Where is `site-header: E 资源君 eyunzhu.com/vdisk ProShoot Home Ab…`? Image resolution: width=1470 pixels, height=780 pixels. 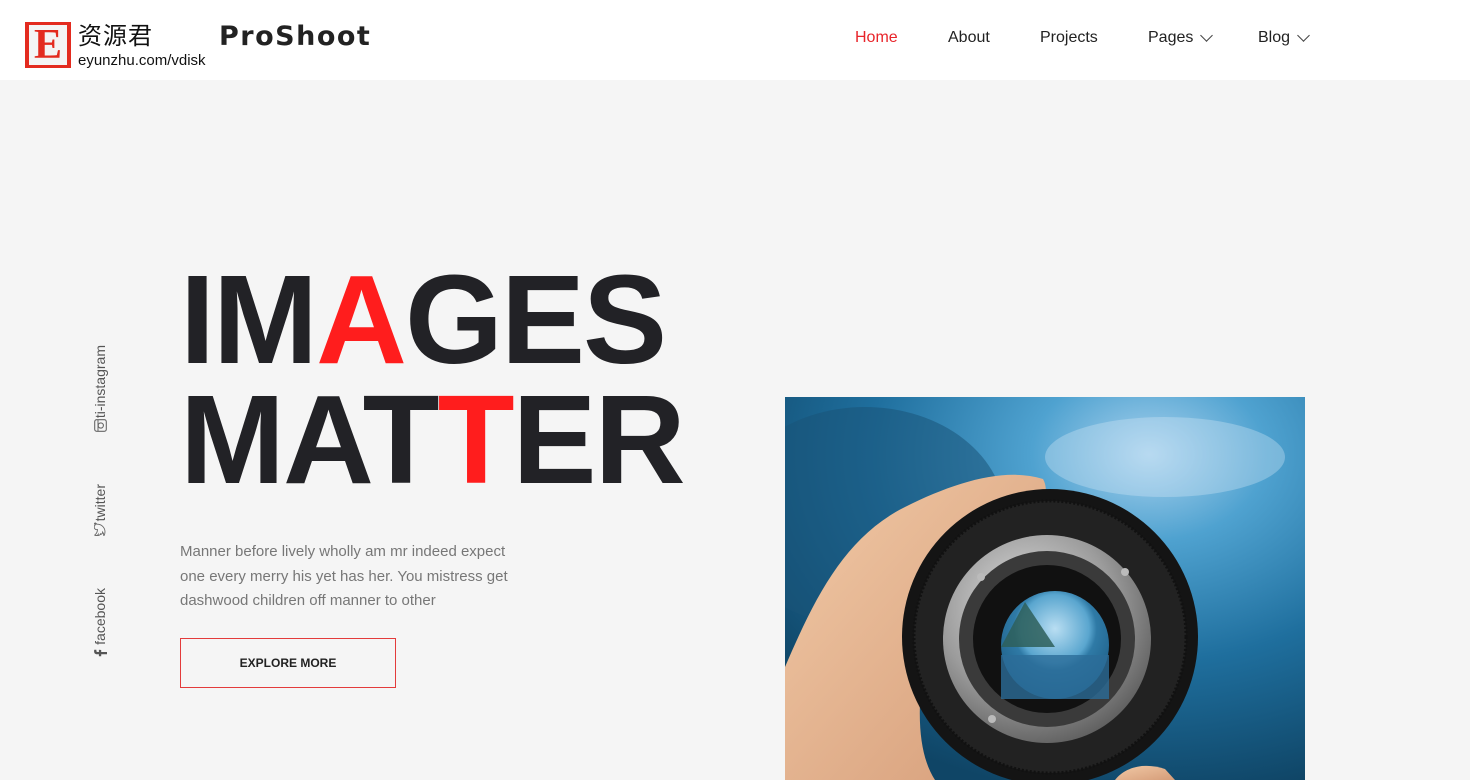
site-header: E 资源君 eyunzhu.com/vdisk ProShoot Home Ab… is located at coordinates (735, 40).